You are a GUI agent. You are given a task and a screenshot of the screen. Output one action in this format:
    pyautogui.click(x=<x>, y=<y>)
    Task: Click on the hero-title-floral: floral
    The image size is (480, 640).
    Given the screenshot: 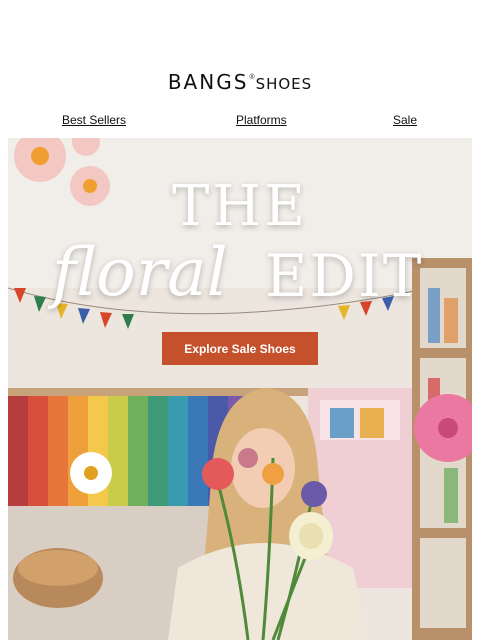 What is the action you would take?
    pyautogui.click(x=140, y=272)
    